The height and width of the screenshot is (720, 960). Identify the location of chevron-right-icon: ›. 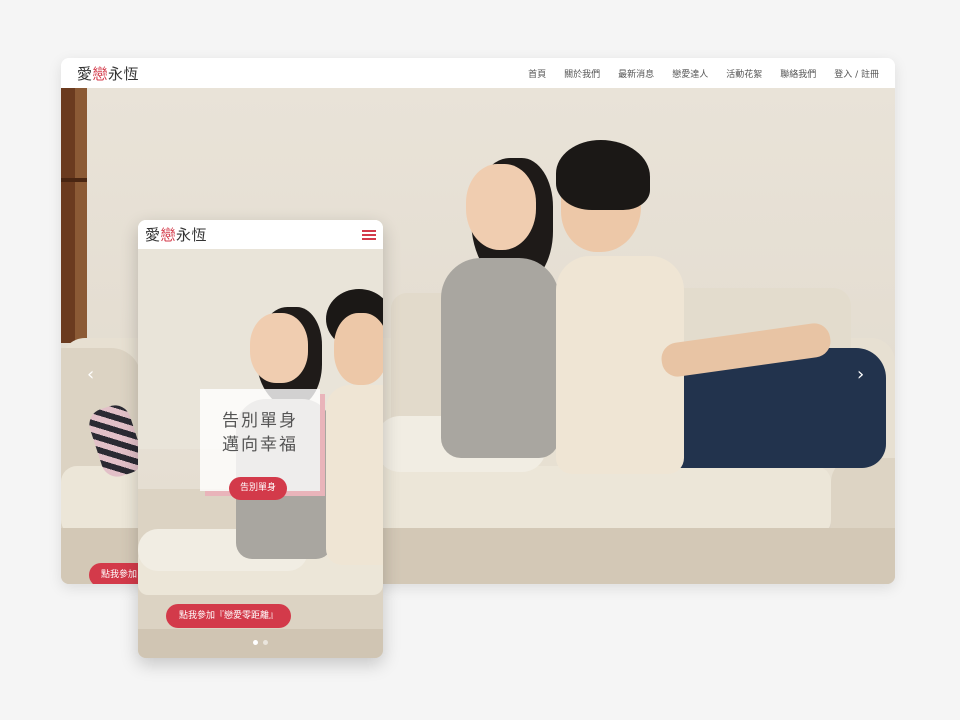
(860, 375).